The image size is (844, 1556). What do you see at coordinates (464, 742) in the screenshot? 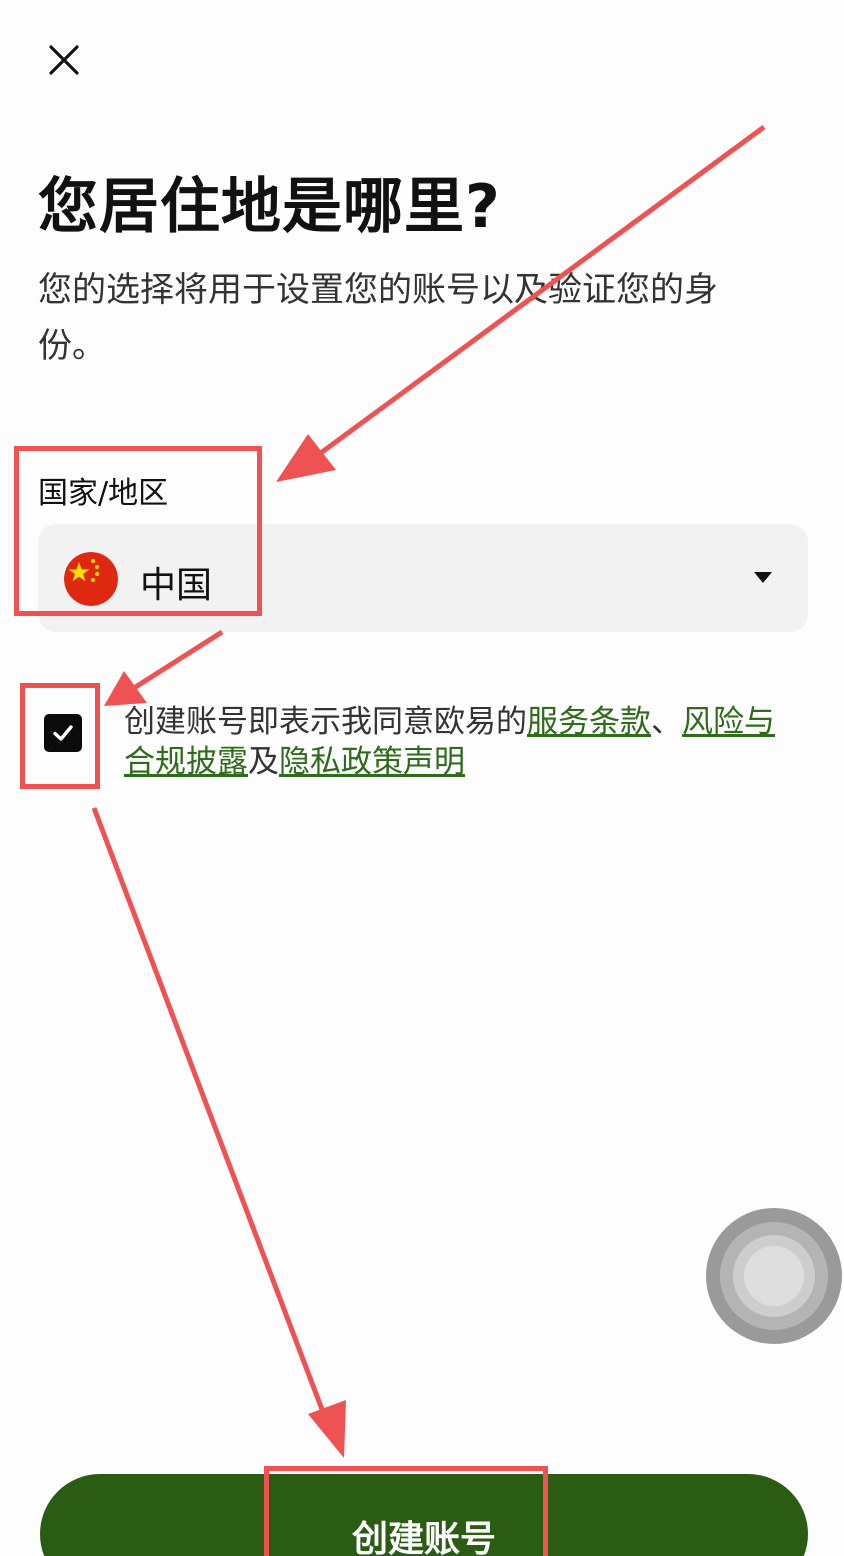
I see `agreement-text: 创建账号即表示我同意欧易的服务条款、风险与合规披露及隐私政策声明` at bounding box center [464, 742].